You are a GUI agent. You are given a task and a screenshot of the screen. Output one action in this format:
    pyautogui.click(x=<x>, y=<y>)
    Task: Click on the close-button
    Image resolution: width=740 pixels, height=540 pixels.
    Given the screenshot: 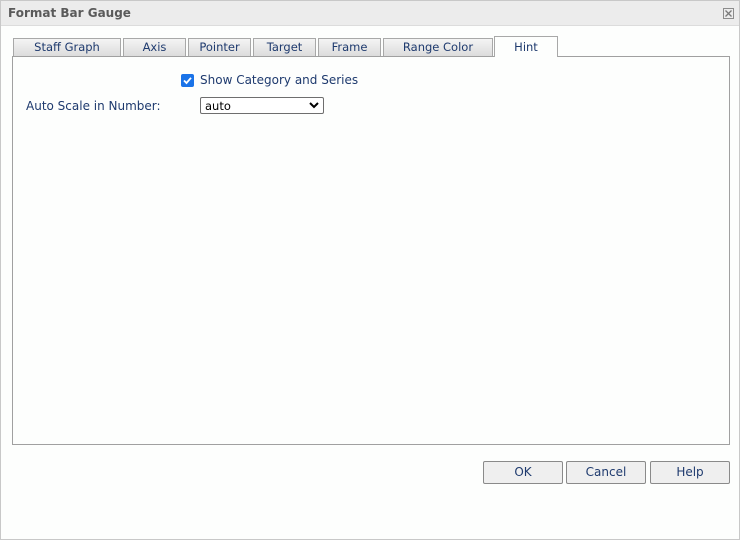 What is the action you would take?
    pyautogui.click(x=728, y=13)
    